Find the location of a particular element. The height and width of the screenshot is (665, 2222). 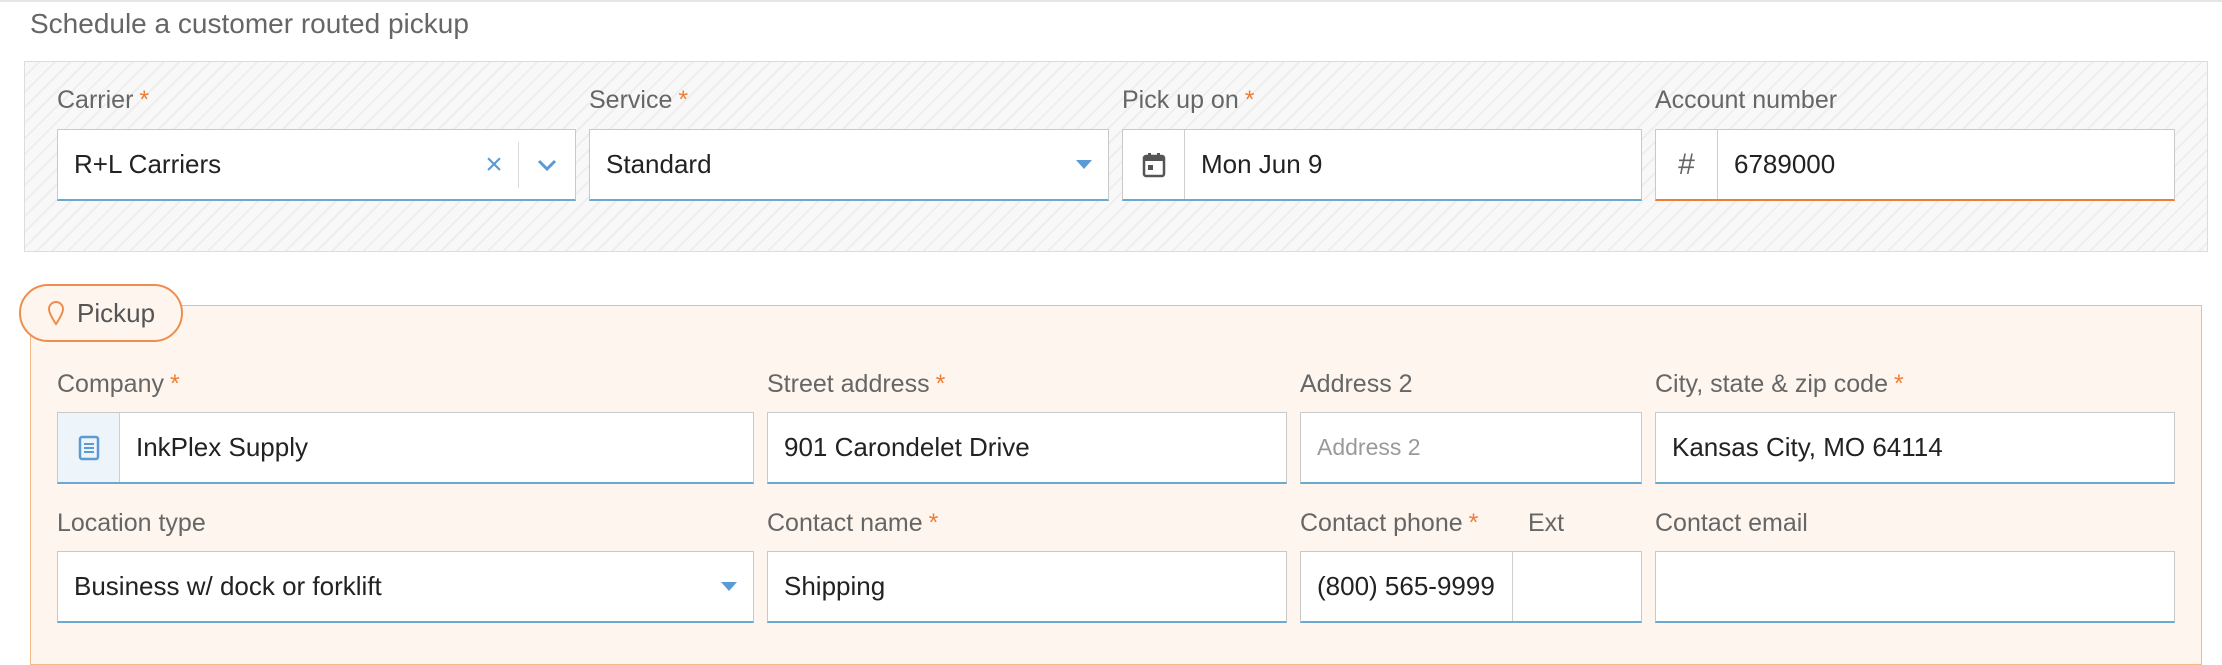

location-type-label: Location type is located at coordinates (131, 523).